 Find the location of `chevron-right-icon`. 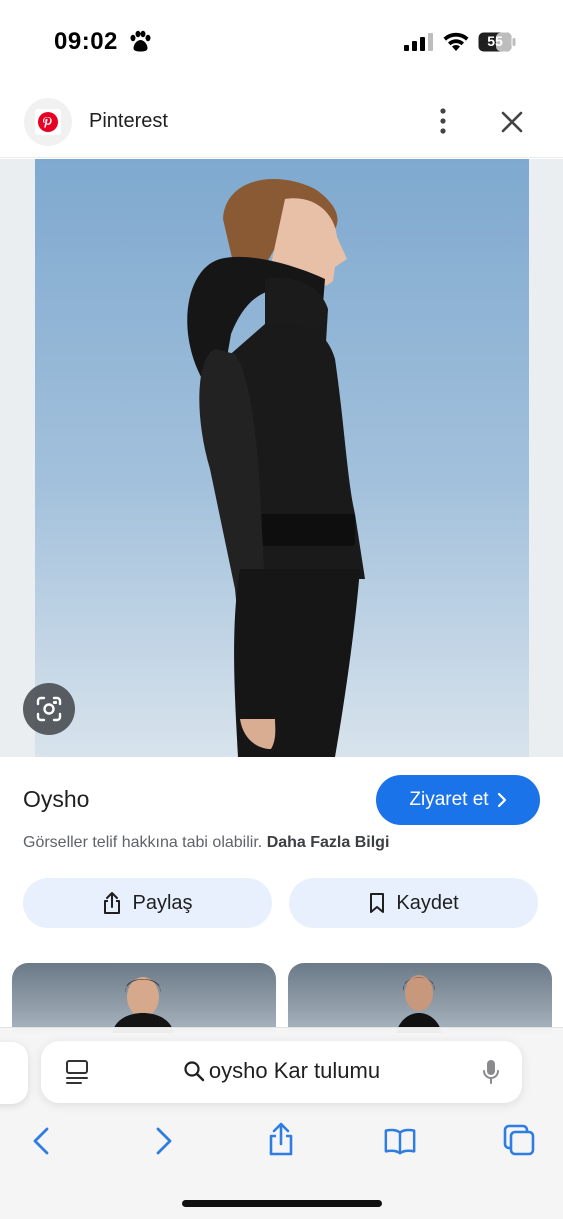

chevron-right-icon is located at coordinates (501, 800).